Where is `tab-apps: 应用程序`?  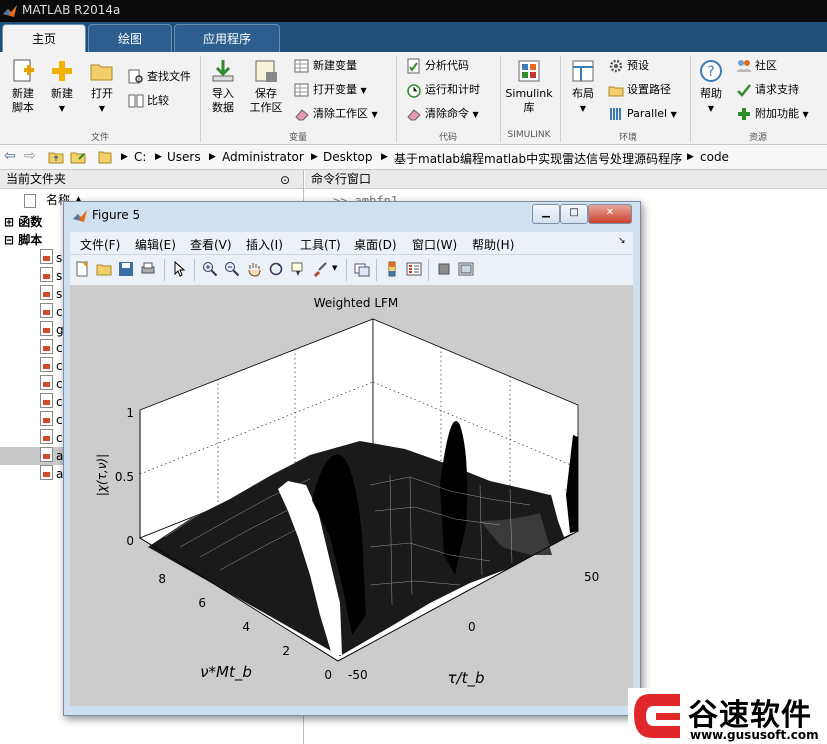 tab-apps: 应用程序 is located at coordinates (227, 38).